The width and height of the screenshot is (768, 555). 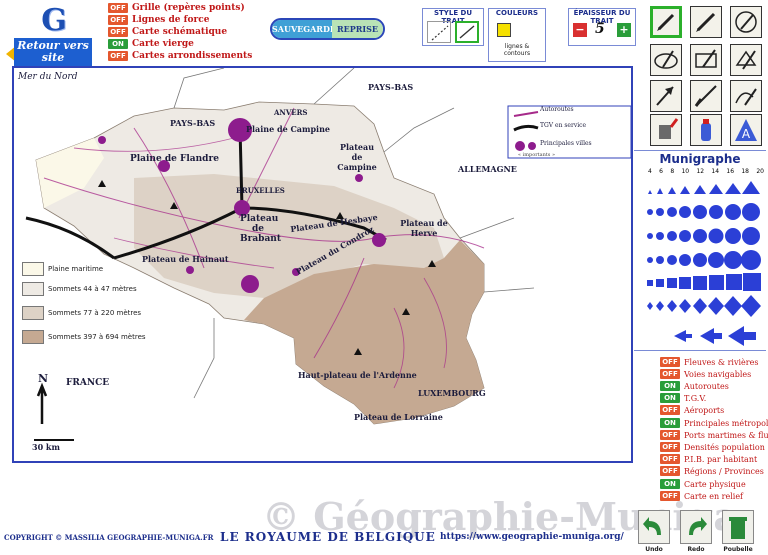 I want to click on trash-icon, so click(x=738, y=528).